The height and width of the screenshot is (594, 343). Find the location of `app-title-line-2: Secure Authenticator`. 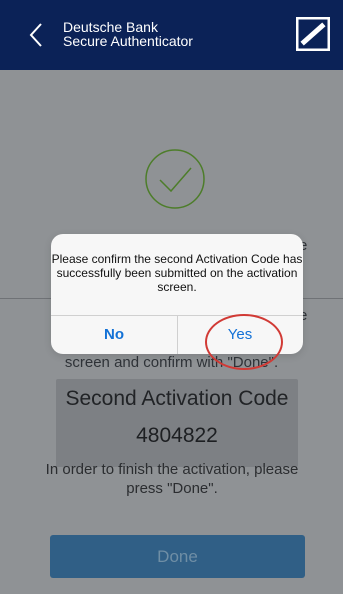

app-title-line-2: Secure Authenticator is located at coordinates (128, 41).